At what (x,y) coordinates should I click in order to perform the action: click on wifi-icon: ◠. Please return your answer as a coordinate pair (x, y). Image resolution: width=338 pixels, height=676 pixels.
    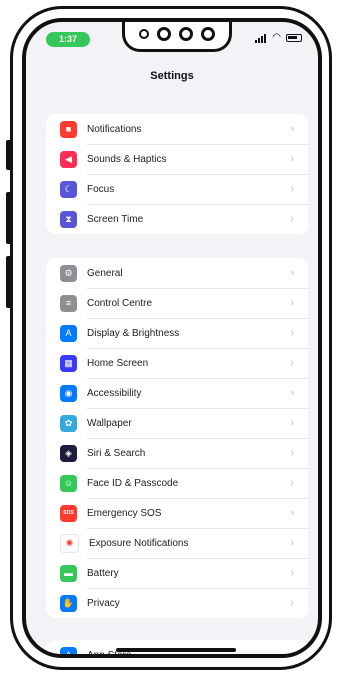
    Looking at the image, I should click on (276, 37).